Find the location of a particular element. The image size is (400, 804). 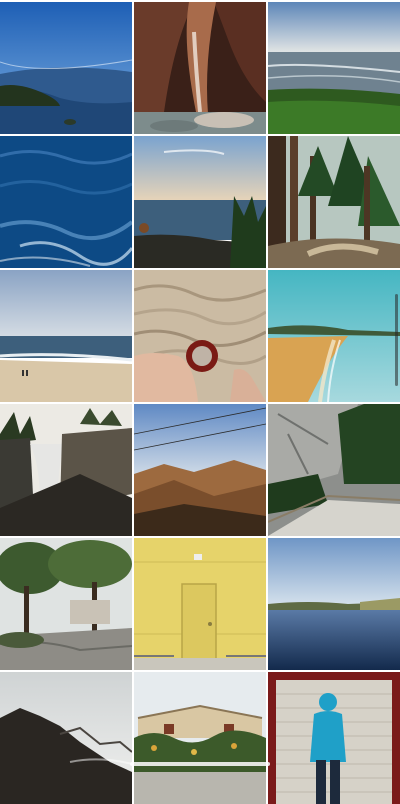

photo-tile-mountain-valley is located at coordinates (200, 470).